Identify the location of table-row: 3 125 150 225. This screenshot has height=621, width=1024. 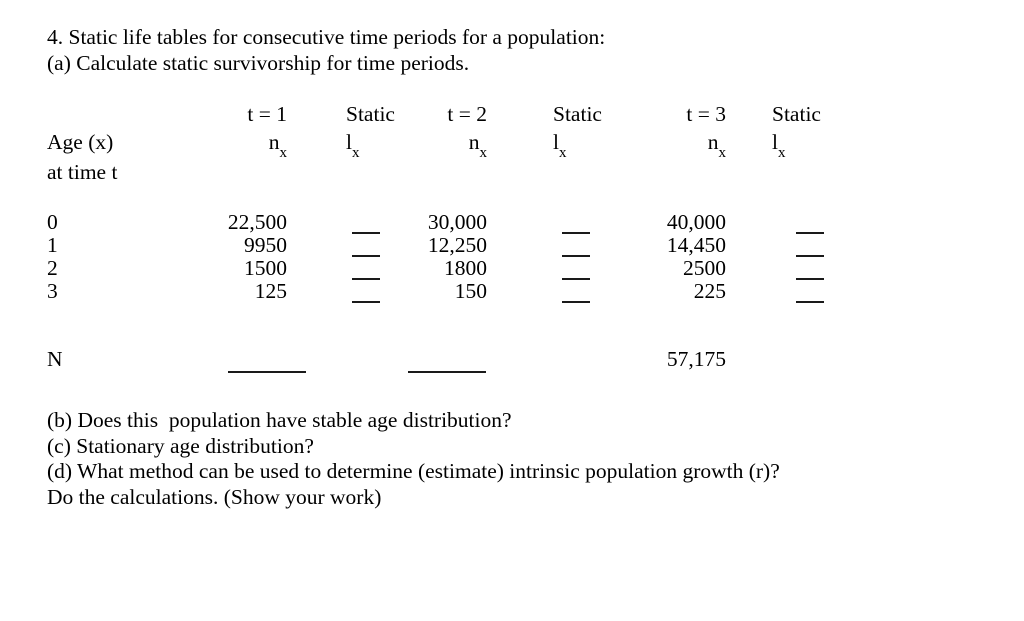
(512, 291).